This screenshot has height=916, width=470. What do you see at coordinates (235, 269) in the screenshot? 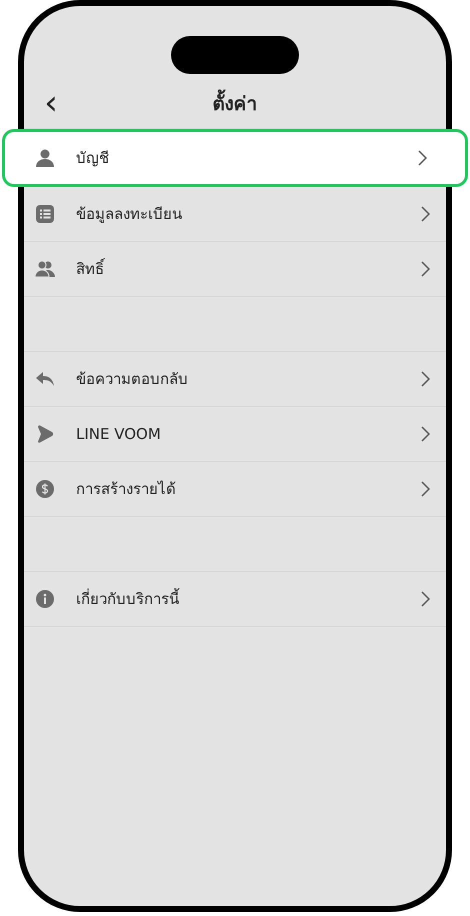
I see `settings-row: สิทธิ์` at bounding box center [235, 269].